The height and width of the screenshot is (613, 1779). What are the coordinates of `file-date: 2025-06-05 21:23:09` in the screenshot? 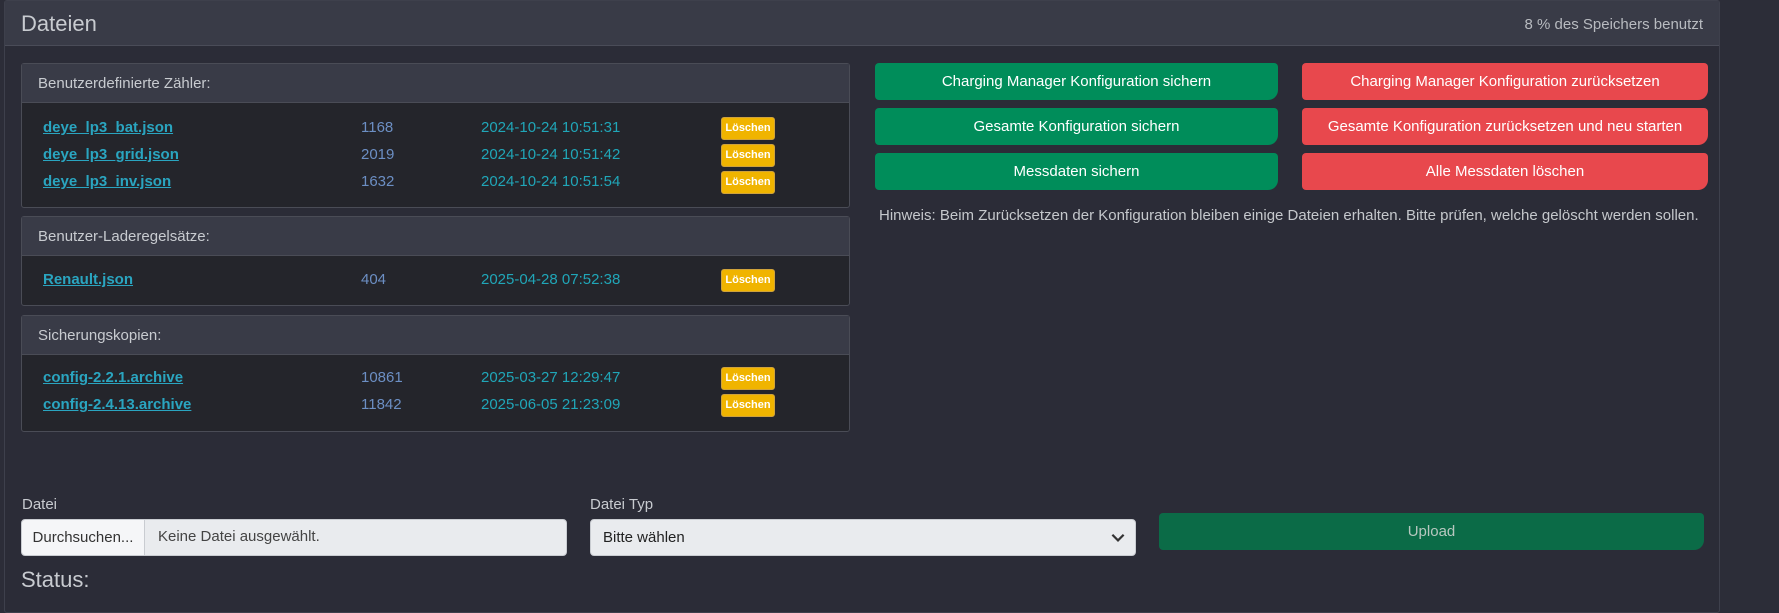 It's located at (551, 404).